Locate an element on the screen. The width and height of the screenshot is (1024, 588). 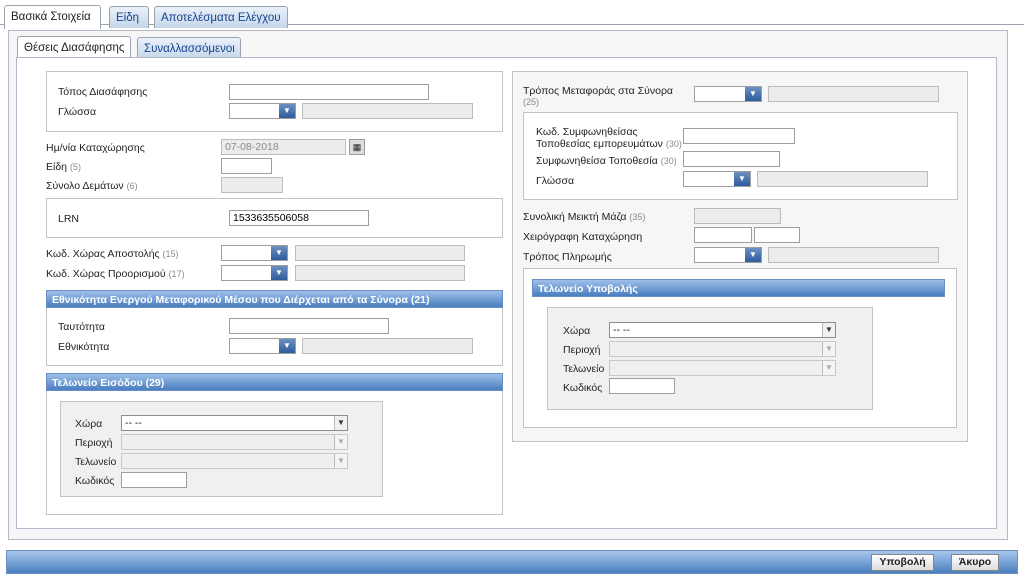
proorismou-text: Κωδ. Χώρας Προορισμού is located at coordinates (106, 274).